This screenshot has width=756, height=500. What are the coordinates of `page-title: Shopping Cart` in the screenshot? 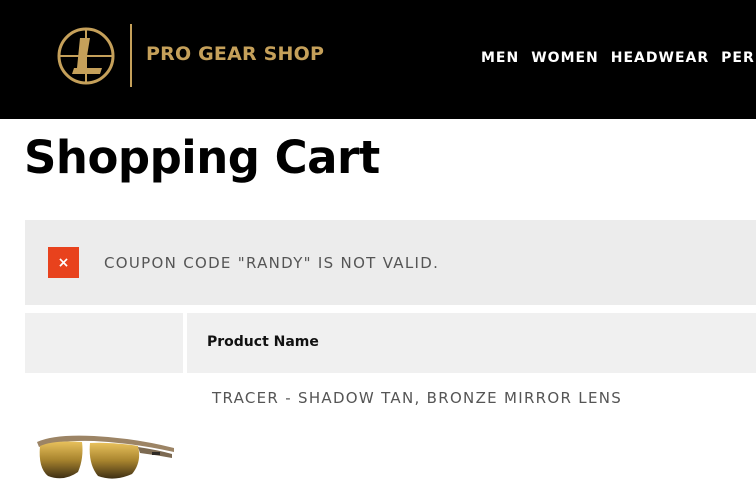 It's located at (202, 157).